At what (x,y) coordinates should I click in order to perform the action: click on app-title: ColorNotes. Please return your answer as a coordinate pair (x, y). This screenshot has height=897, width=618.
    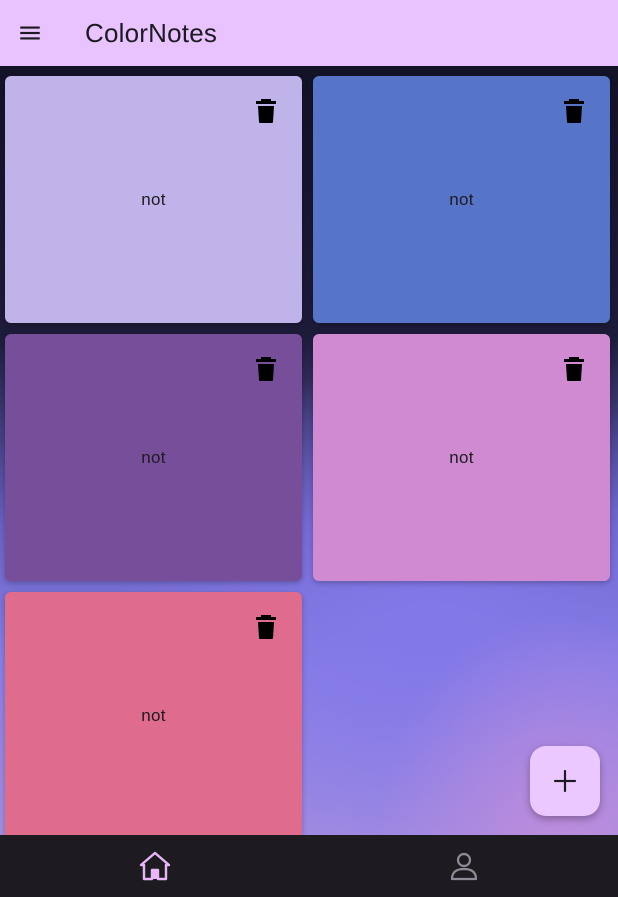
    Looking at the image, I should click on (151, 32).